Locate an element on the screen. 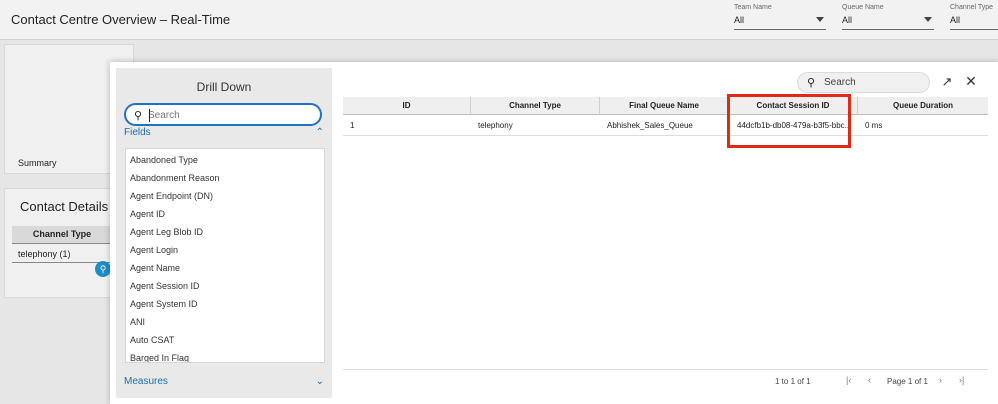 The height and width of the screenshot is (404, 998). open-in-new-icon: ↗ is located at coordinates (947, 82).